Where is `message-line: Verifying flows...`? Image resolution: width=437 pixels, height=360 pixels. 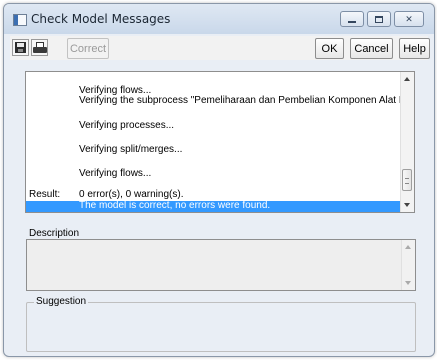 message-line: Verifying flows... is located at coordinates (115, 173).